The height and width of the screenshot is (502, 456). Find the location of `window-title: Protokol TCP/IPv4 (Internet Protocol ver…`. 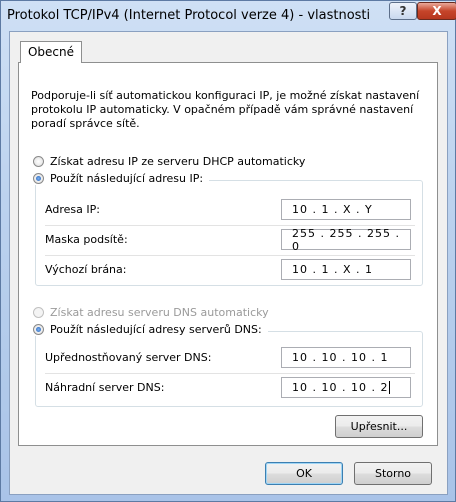

window-title: Protokol TCP/IPv4 (Internet Protocol ver… is located at coordinates (189, 15).